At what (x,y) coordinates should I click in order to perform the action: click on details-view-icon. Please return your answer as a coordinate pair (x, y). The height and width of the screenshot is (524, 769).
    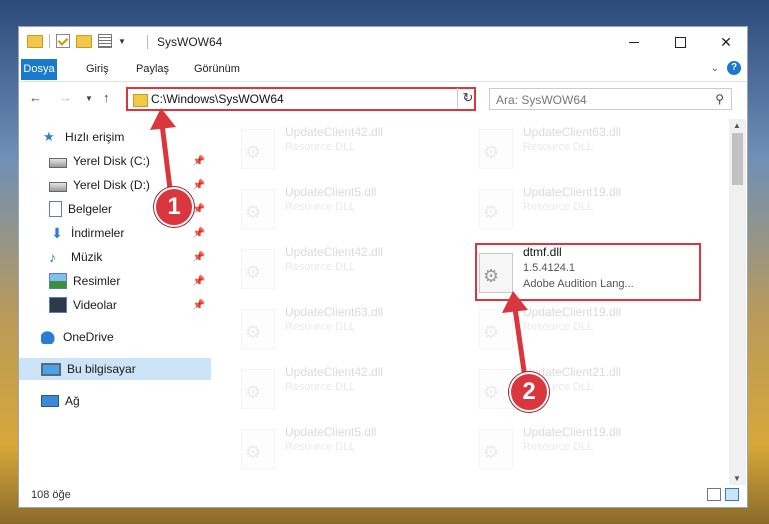
    Looking at the image, I should click on (714, 494).